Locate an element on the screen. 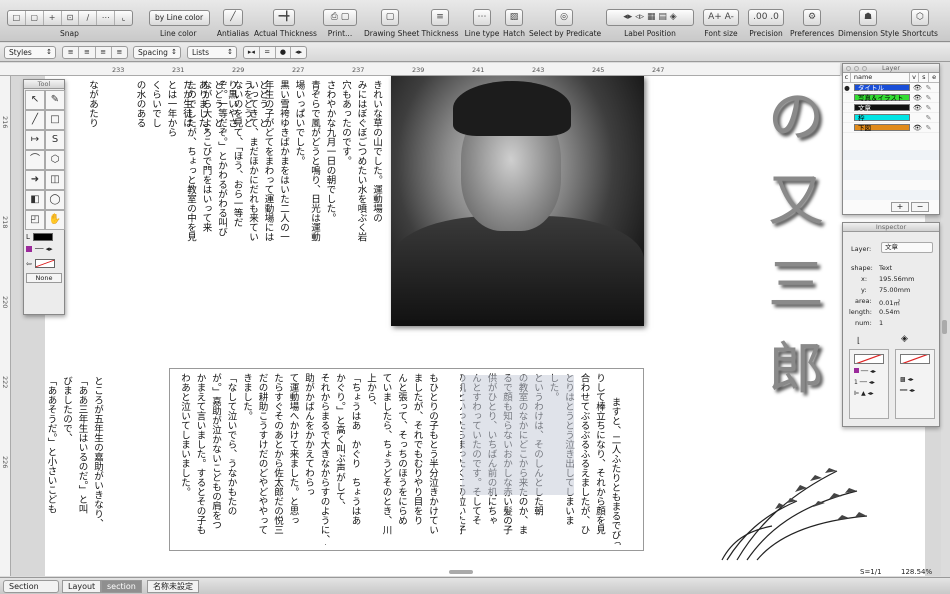  spline-tool: S is located at coordinates (55, 140).